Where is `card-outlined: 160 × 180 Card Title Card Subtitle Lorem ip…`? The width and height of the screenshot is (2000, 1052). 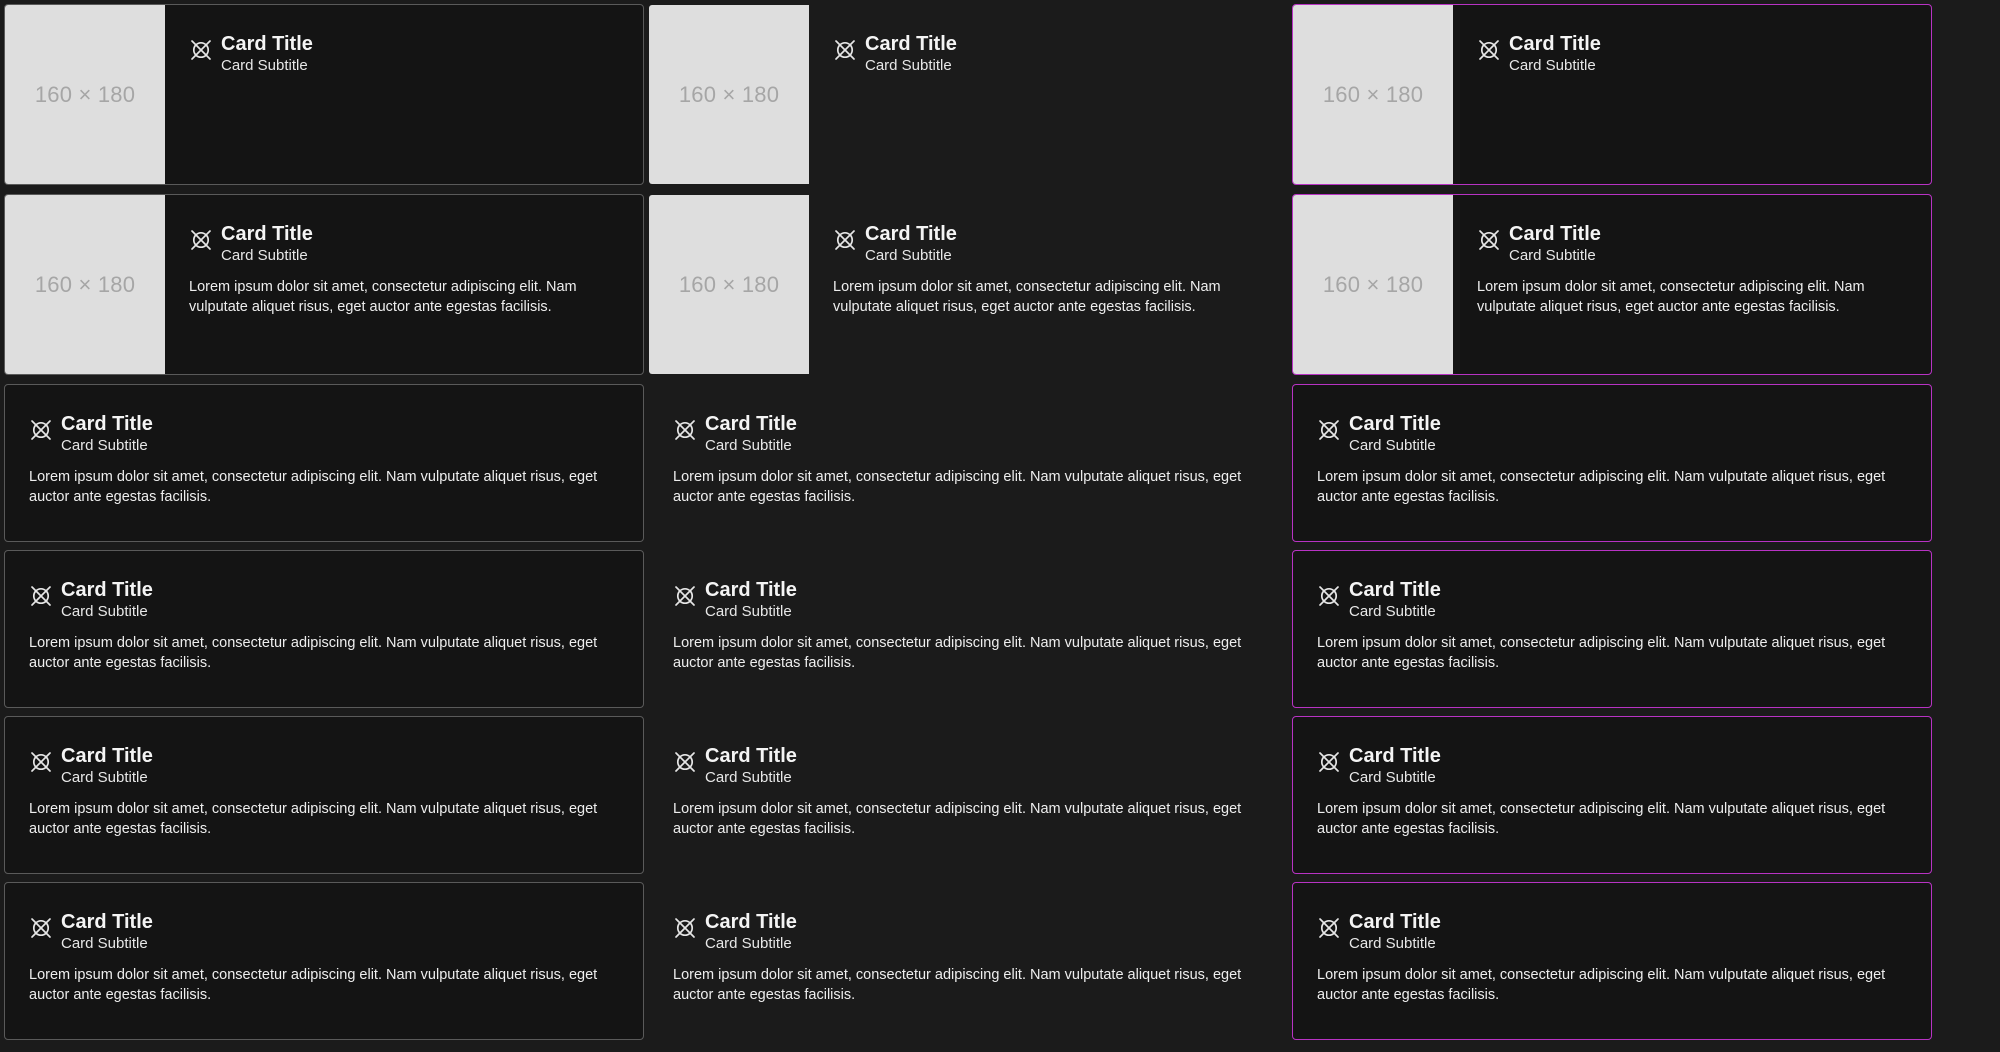
card-outlined: 160 × 180 Card Title Card Subtitle Lorem ip… is located at coordinates (324, 284).